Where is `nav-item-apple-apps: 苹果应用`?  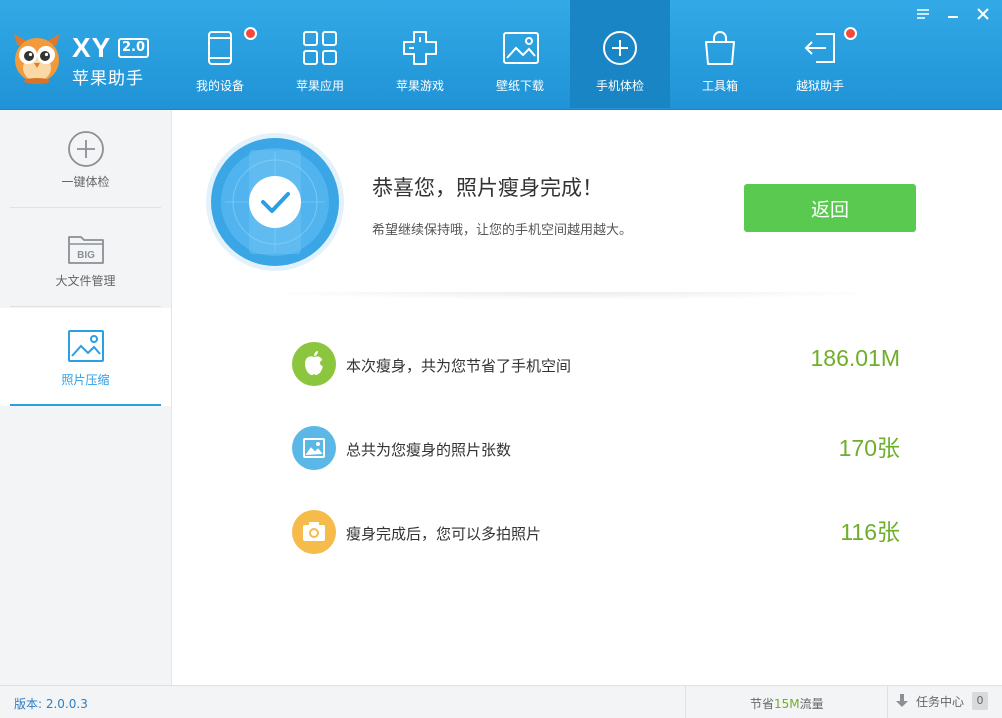 nav-item-apple-apps: 苹果应用 is located at coordinates (320, 54).